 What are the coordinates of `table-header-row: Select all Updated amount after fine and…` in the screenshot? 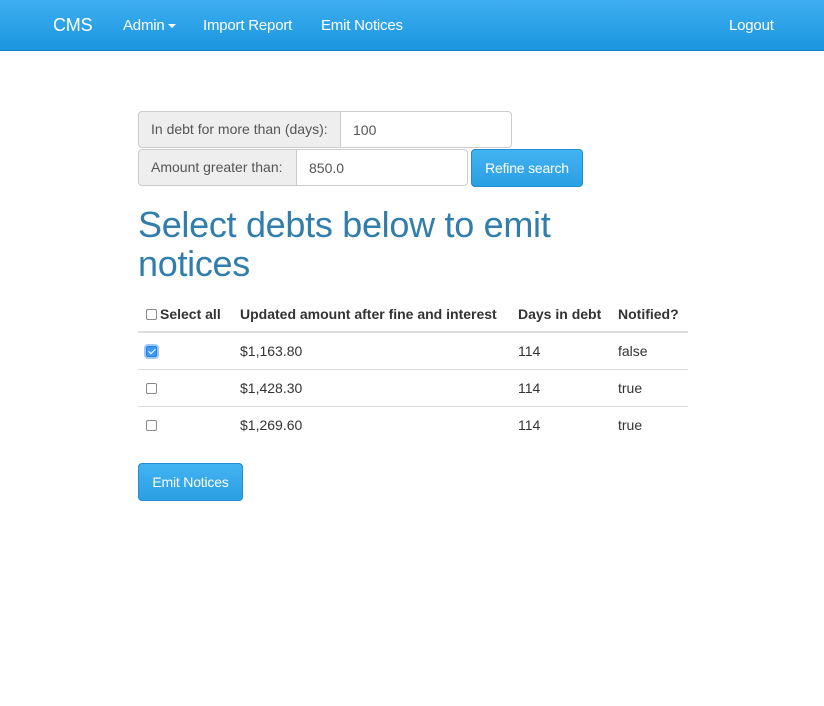 It's located at (413, 314).